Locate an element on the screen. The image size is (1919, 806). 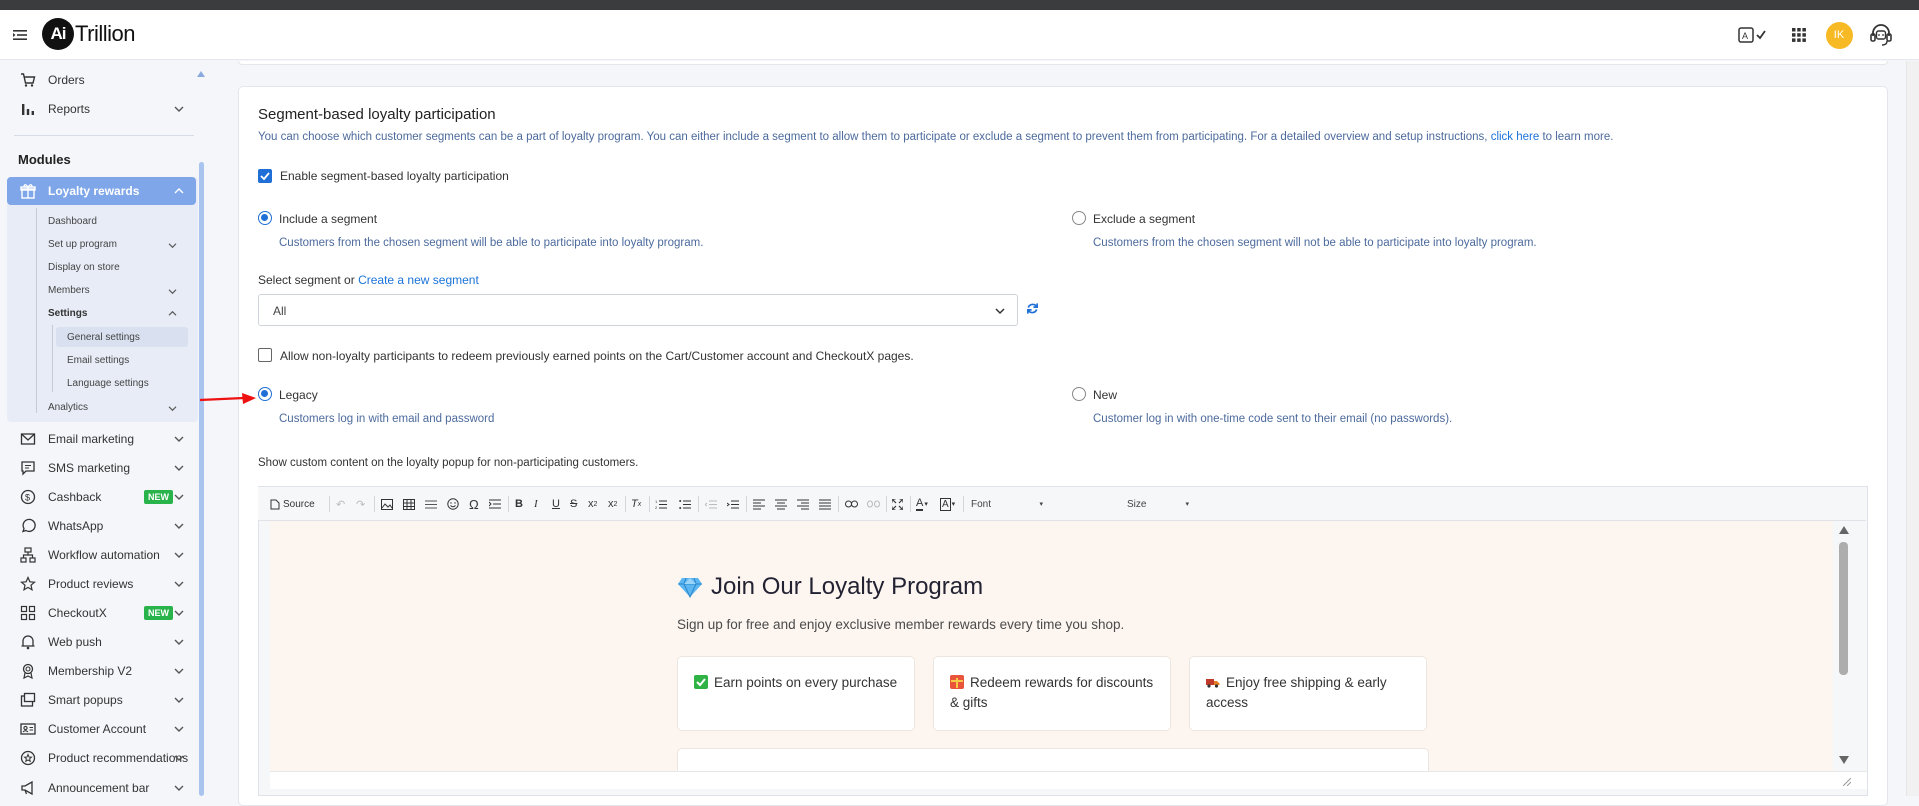
exclude-segment-label: Exclude a segment is located at coordinates (1144, 219).